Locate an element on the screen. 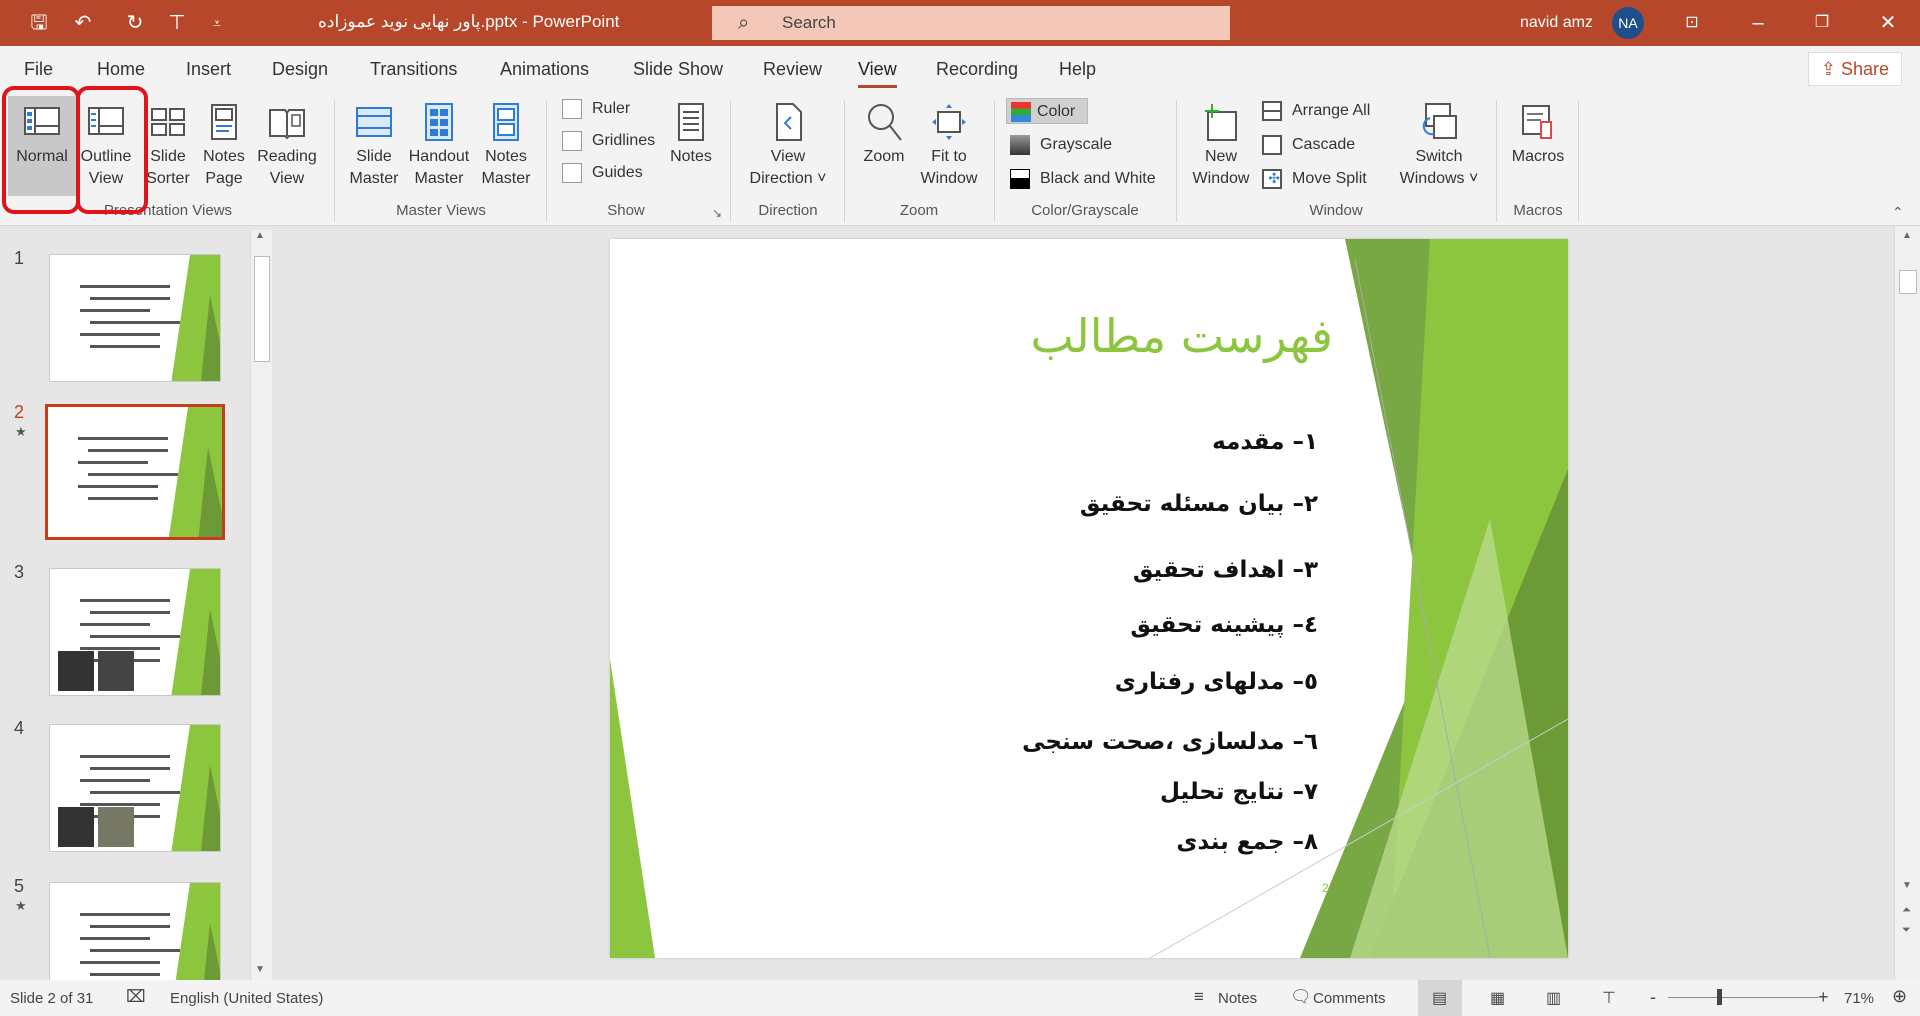 The image size is (1920, 1016). previous-slide-icon: ⏶ is located at coordinates (1906, 910).